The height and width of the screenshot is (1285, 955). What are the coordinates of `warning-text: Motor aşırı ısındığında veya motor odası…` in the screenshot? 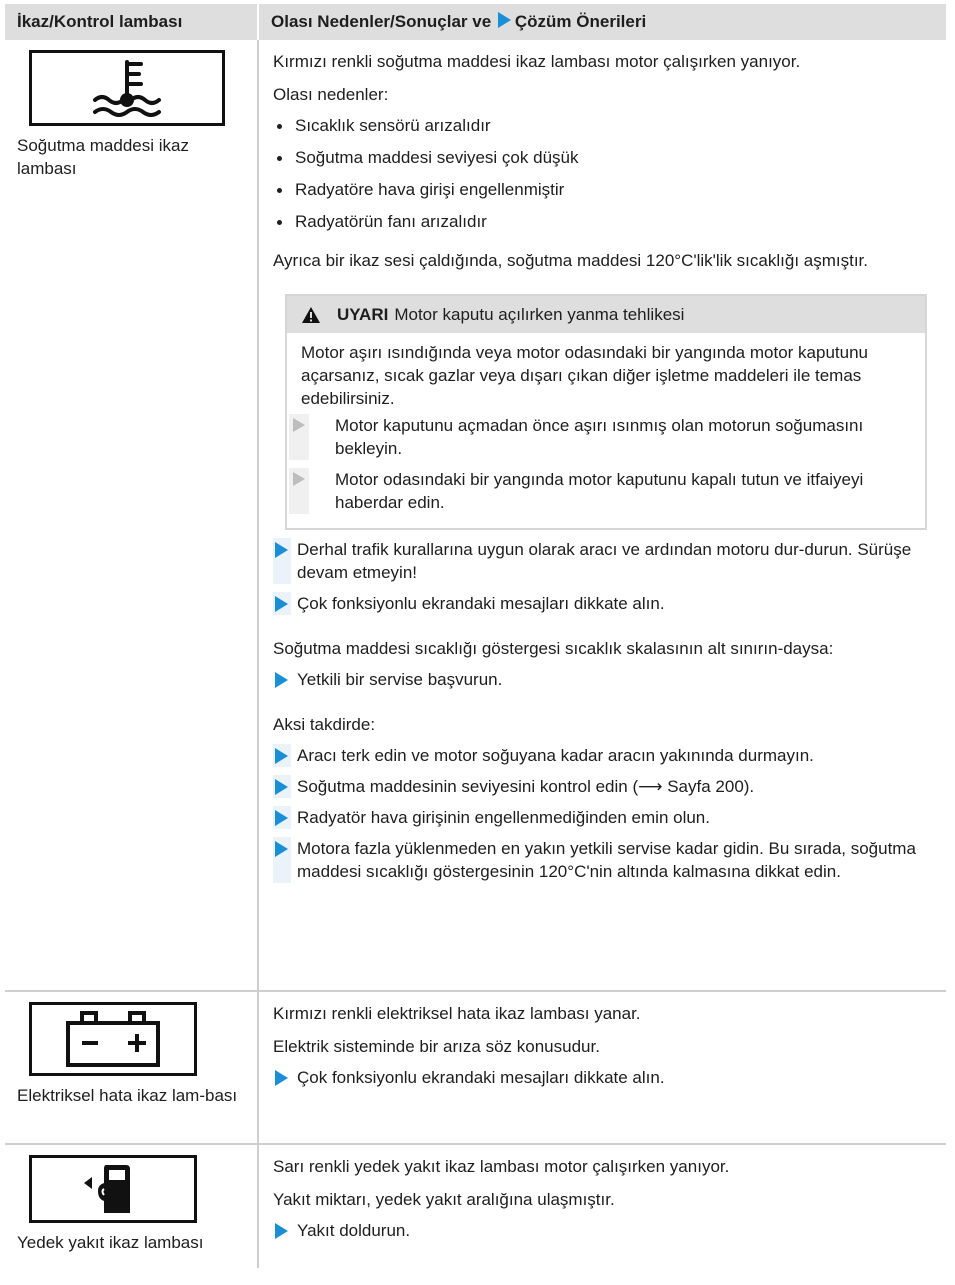 It's located at (584, 375).